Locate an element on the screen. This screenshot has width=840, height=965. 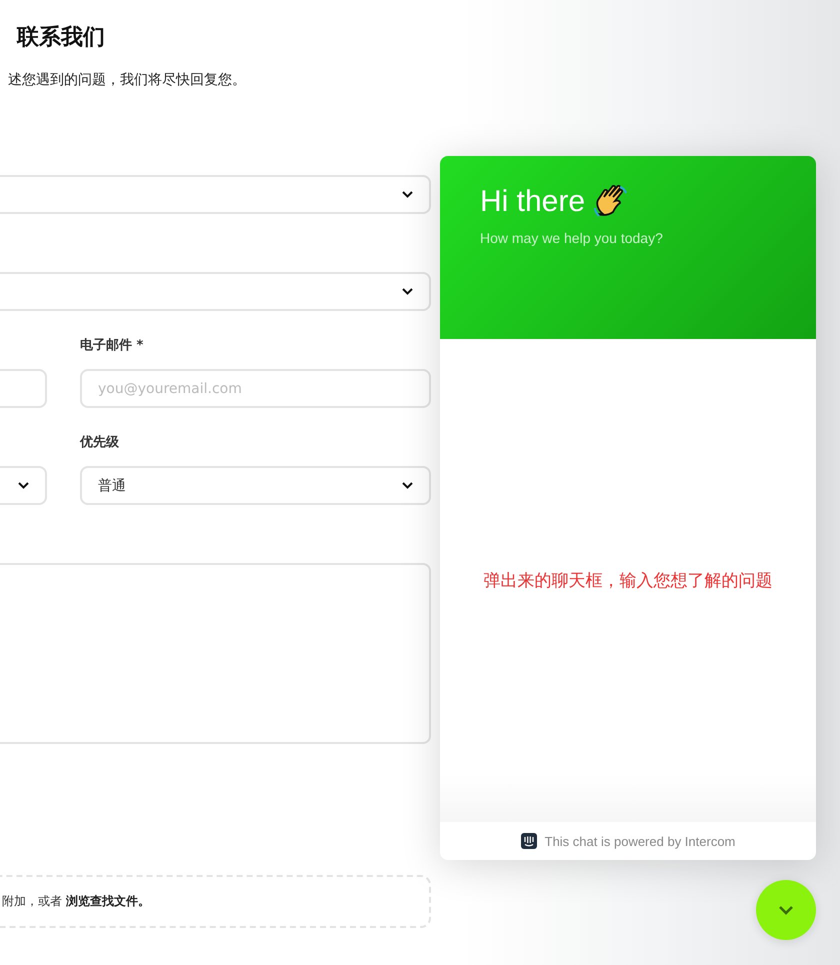
field-label: 电子邮件 * is located at coordinates (112, 346).